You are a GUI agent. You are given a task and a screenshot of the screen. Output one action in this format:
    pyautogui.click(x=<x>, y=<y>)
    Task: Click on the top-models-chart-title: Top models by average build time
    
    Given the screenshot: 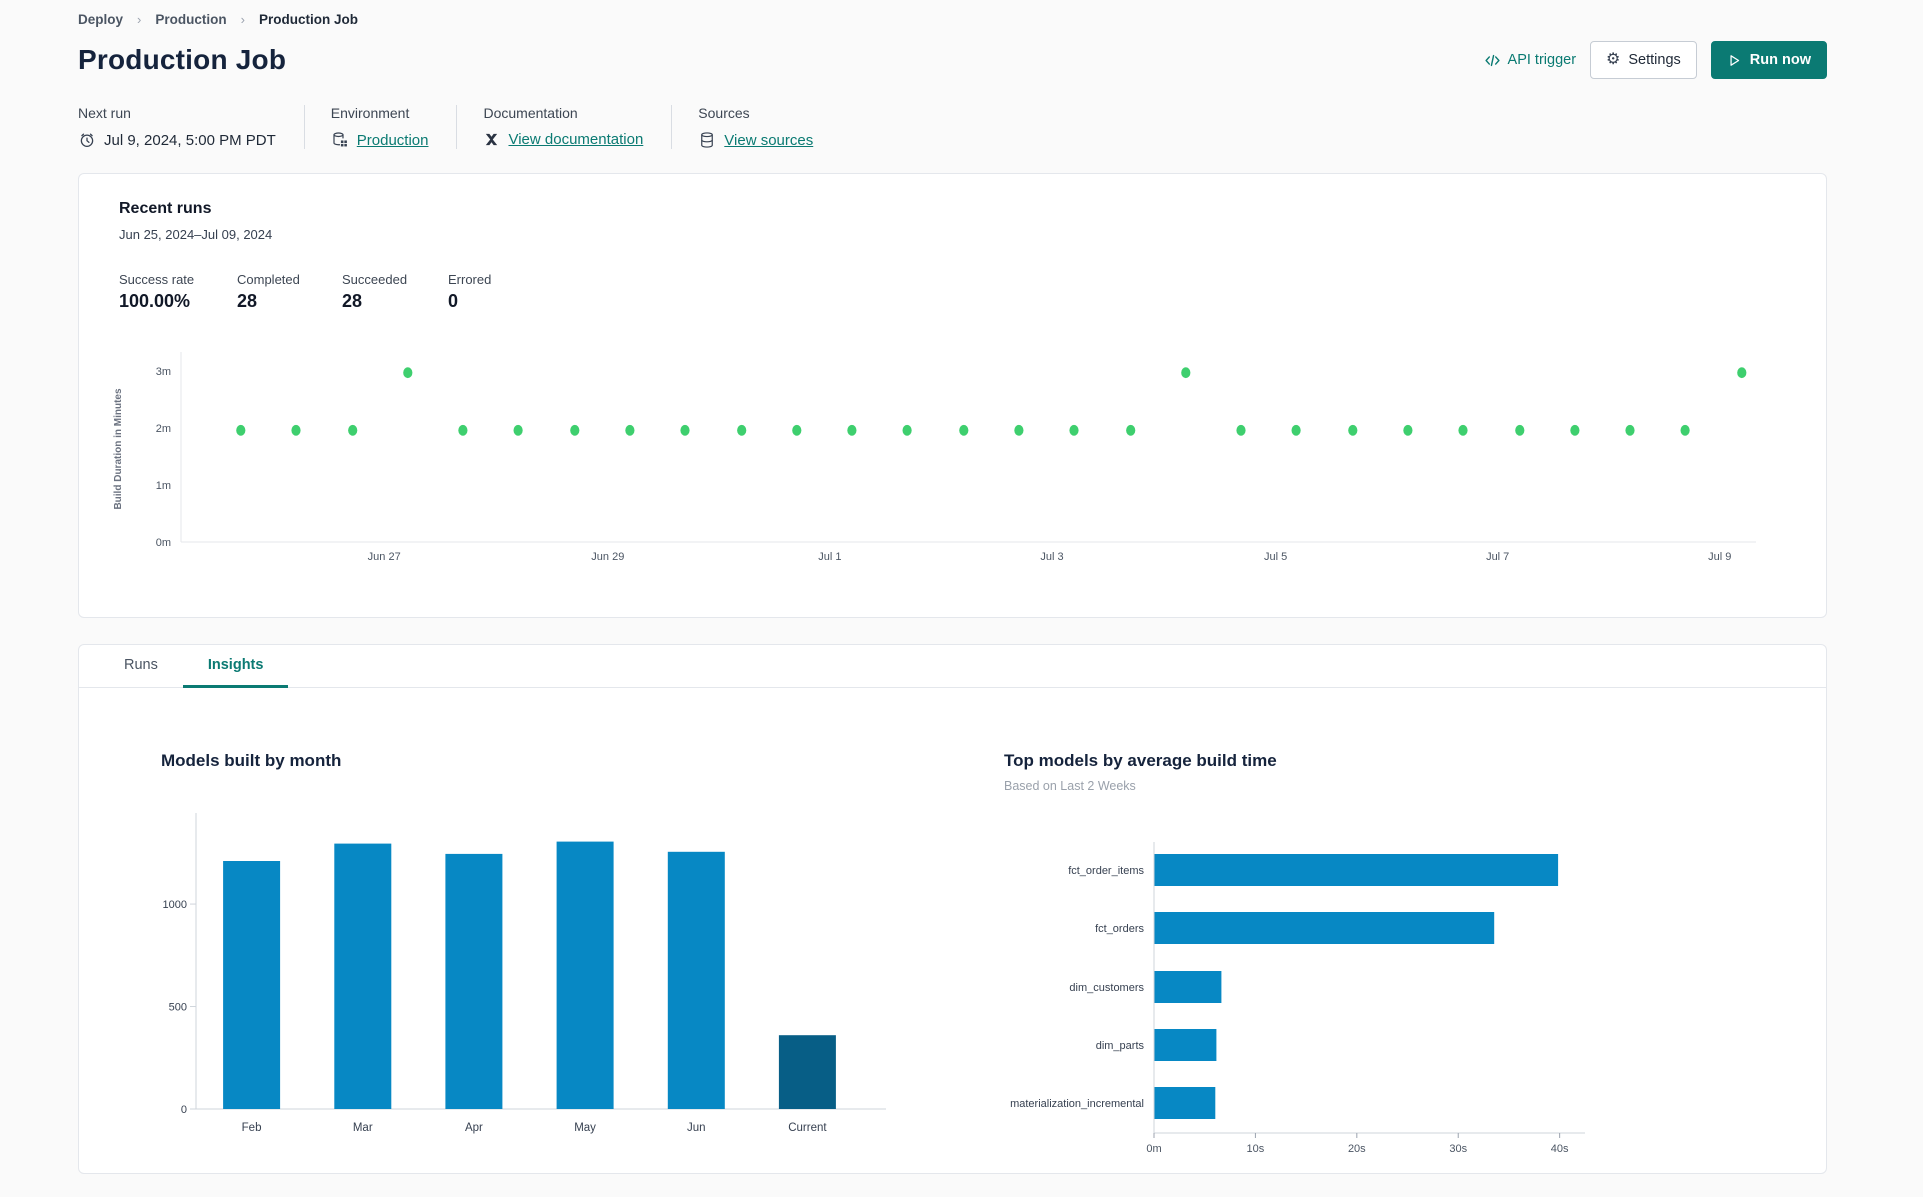 What is the action you would take?
    pyautogui.click(x=1140, y=760)
    